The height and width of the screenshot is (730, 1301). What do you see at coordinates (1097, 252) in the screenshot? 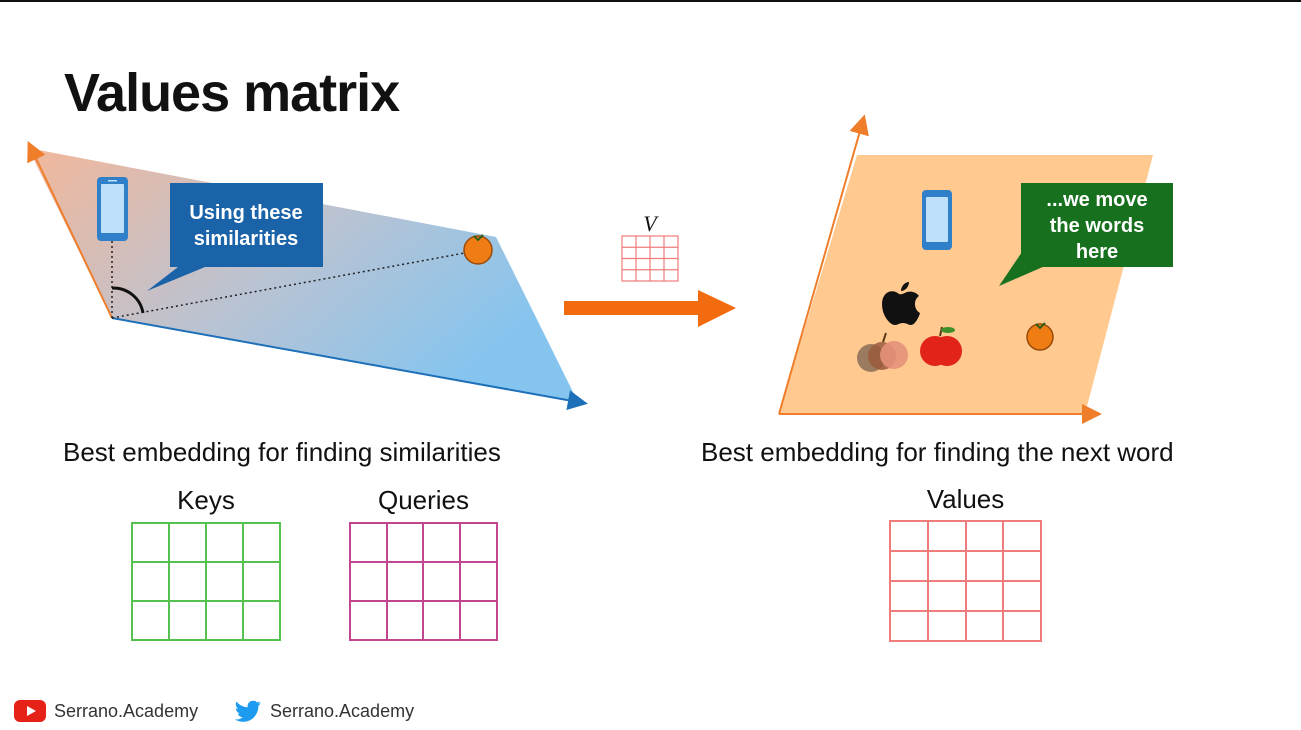
I see `callout-line-3: here` at bounding box center [1097, 252].